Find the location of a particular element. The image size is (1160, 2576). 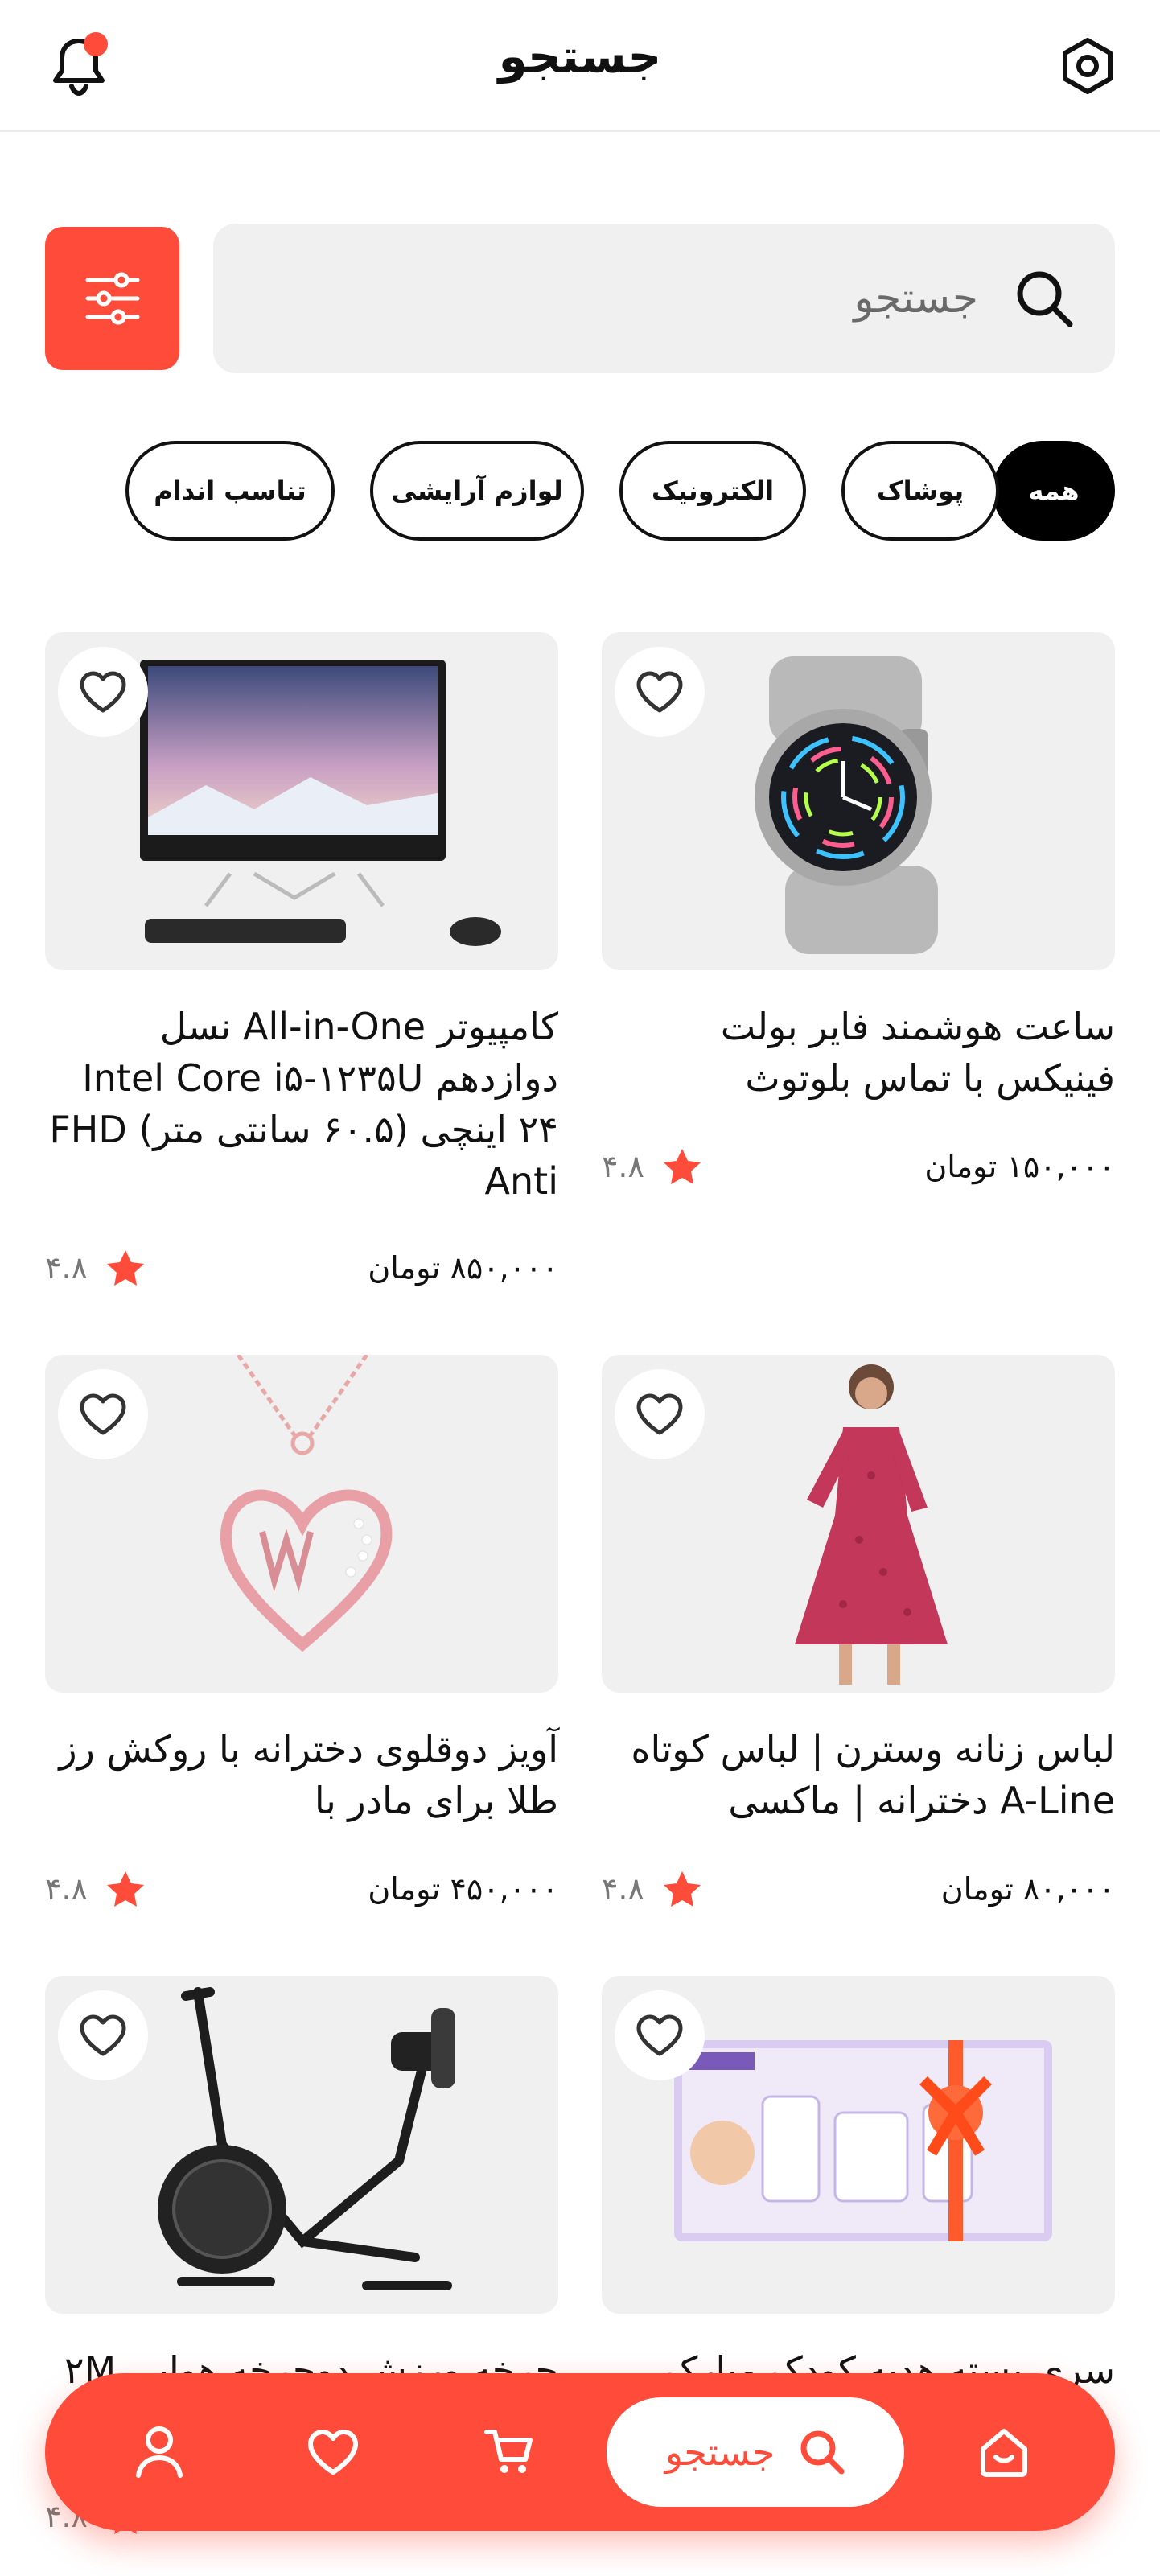

chip-fitness: تناسب اندام is located at coordinates (230, 491).